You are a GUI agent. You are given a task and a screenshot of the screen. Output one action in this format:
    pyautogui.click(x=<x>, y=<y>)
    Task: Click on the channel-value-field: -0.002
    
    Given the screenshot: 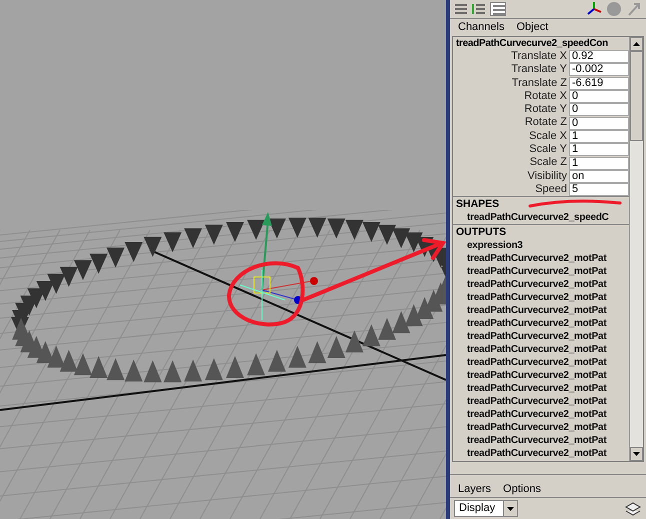 What is the action you would take?
    pyautogui.click(x=599, y=69)
    